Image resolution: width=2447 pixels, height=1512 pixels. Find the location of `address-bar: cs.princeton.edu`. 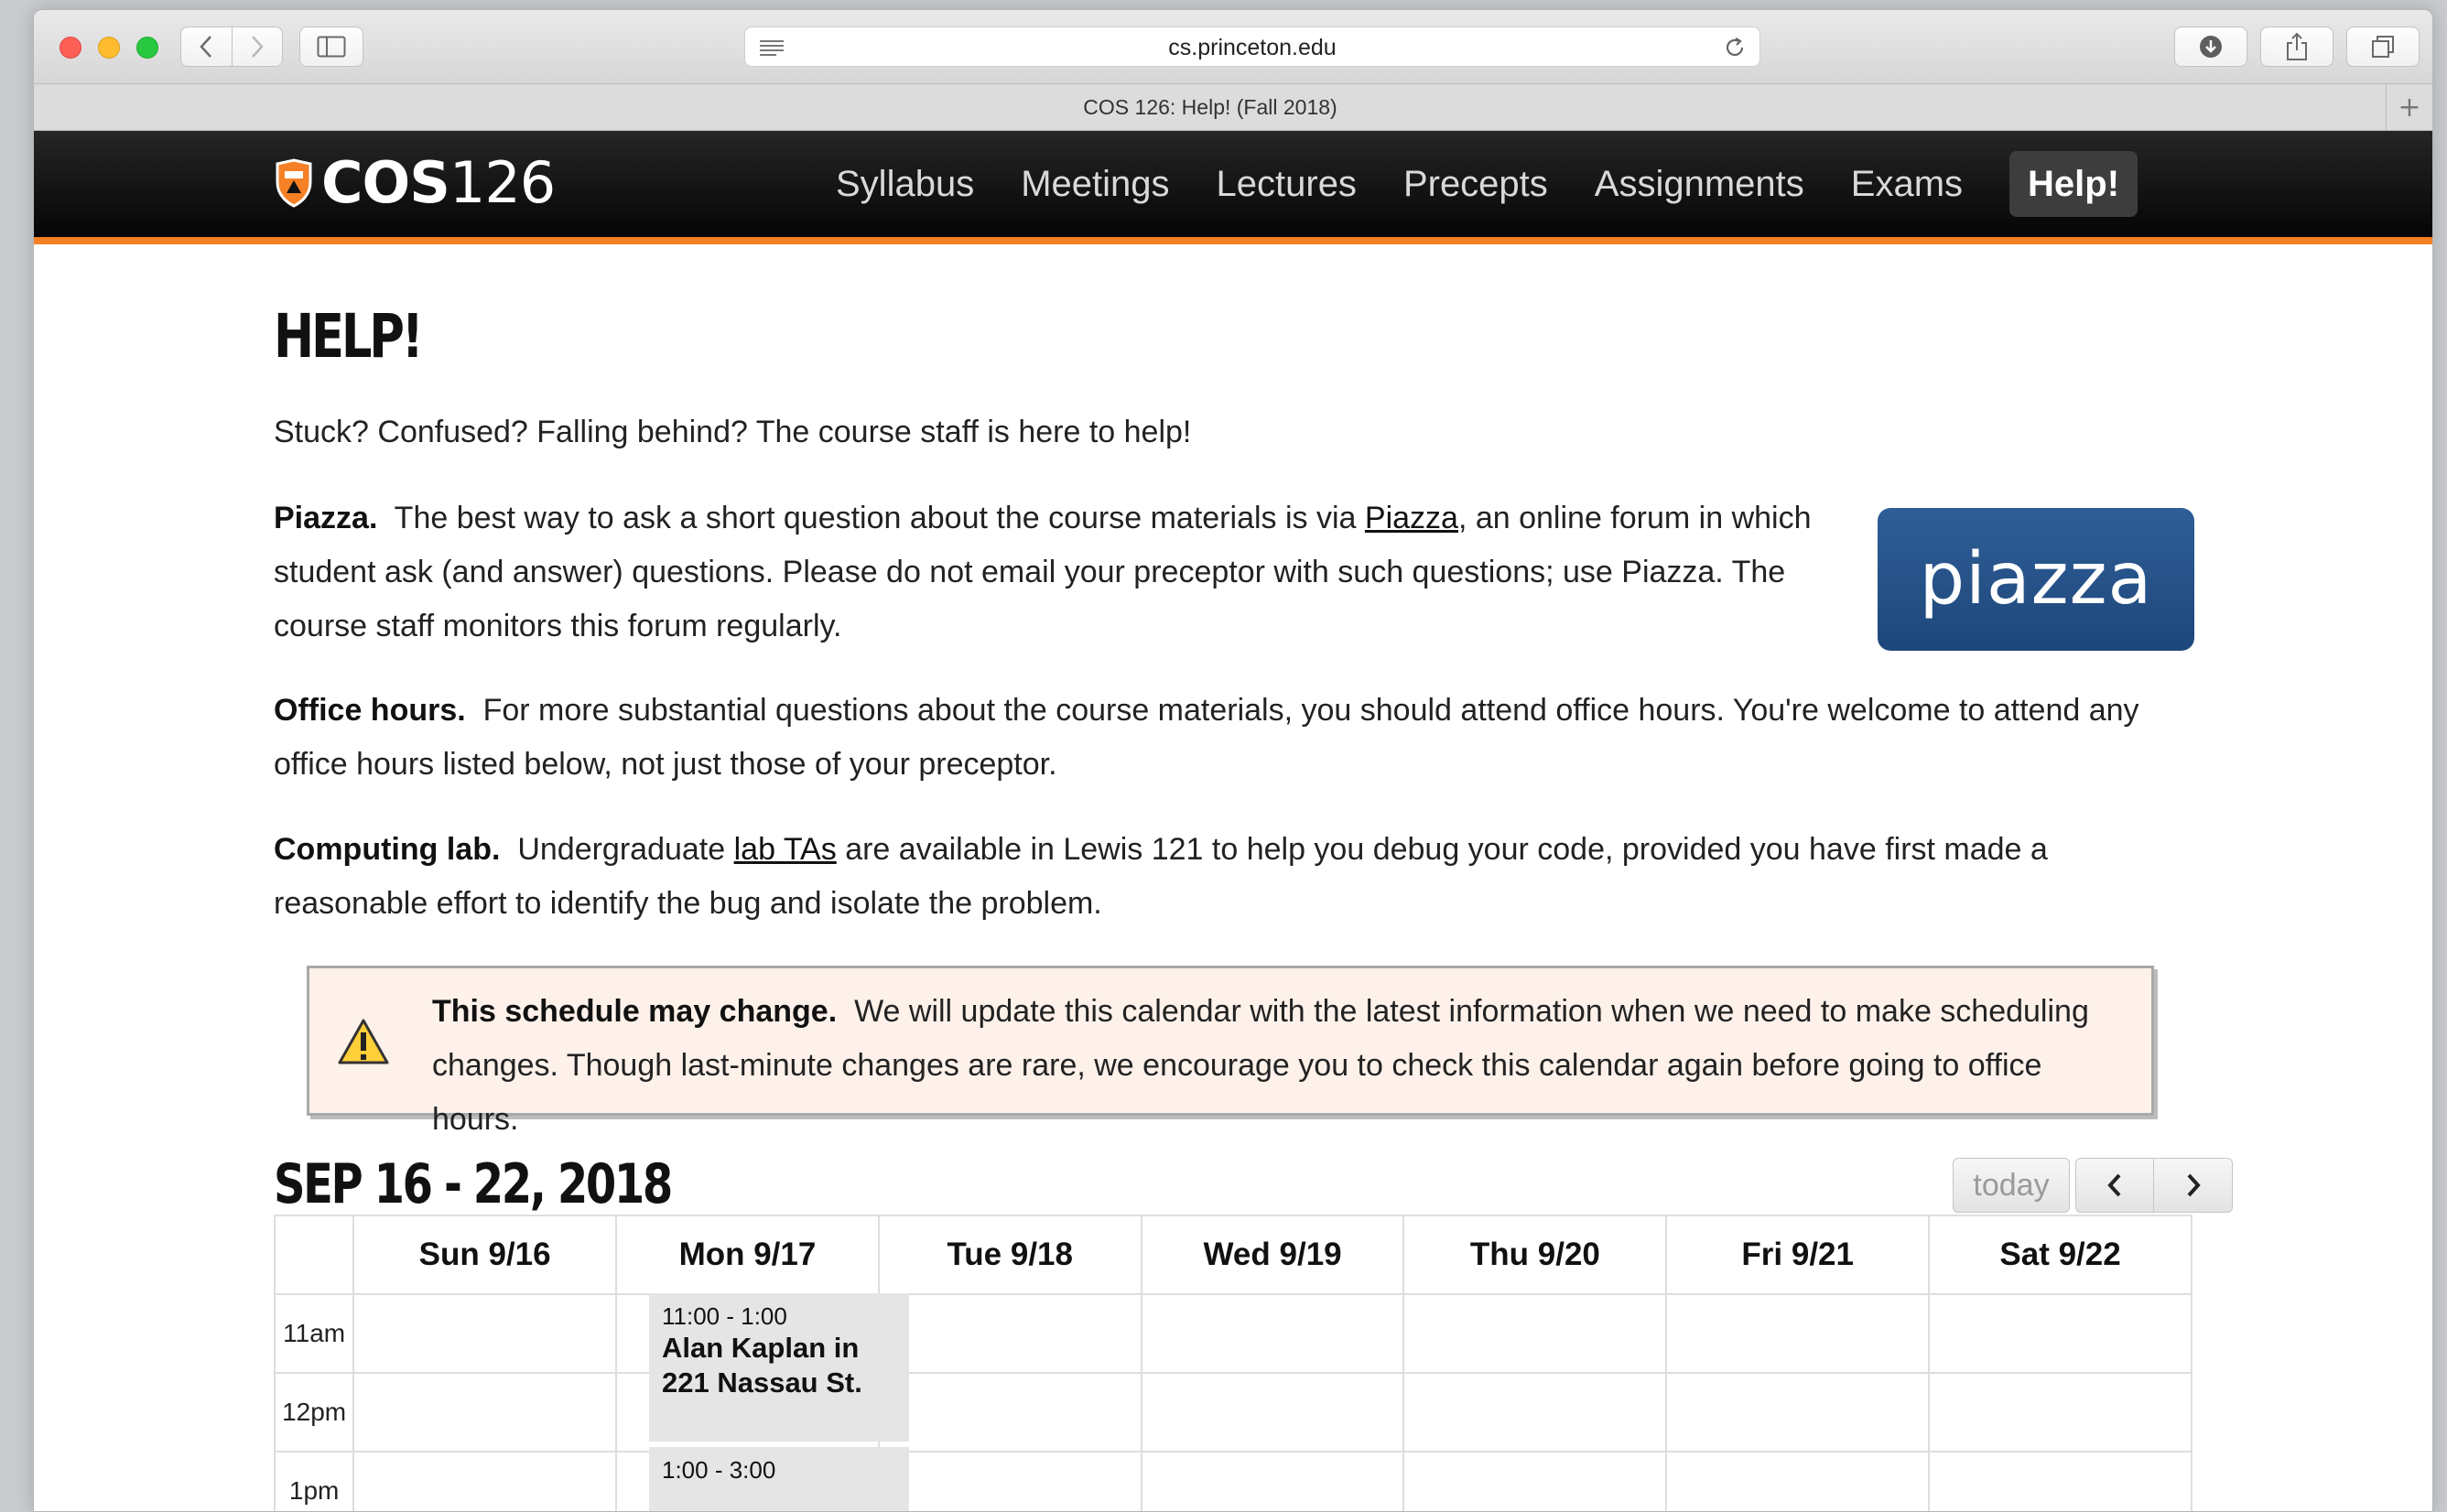

address-bar: cs.princeton.edu is located at coordinates (1252, 47).